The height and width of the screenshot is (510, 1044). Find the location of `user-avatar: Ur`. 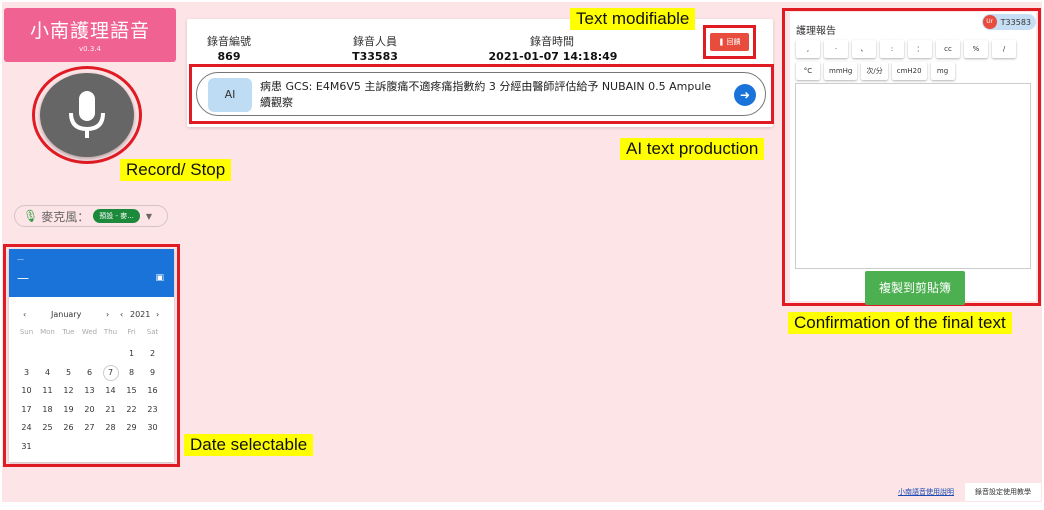

user-avatar: Ur is located at coordinates (989, 22).